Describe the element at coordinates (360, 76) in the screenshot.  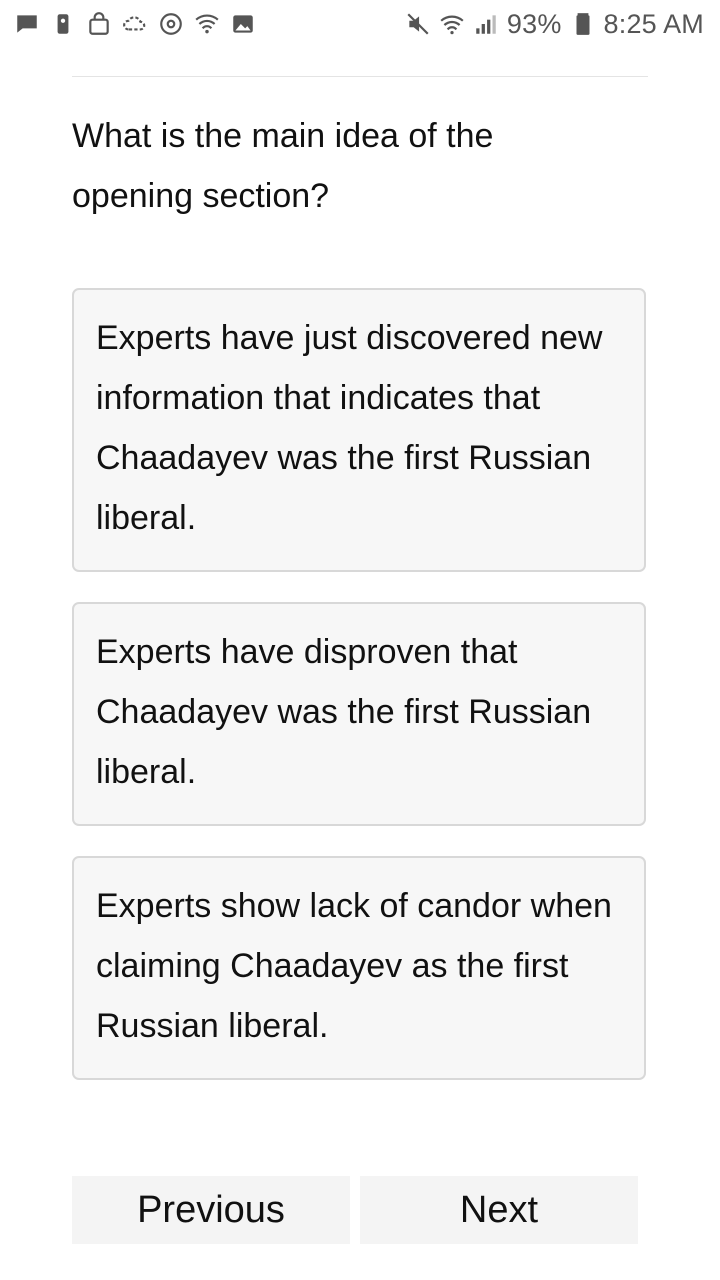
I see `top-divider` at that location.